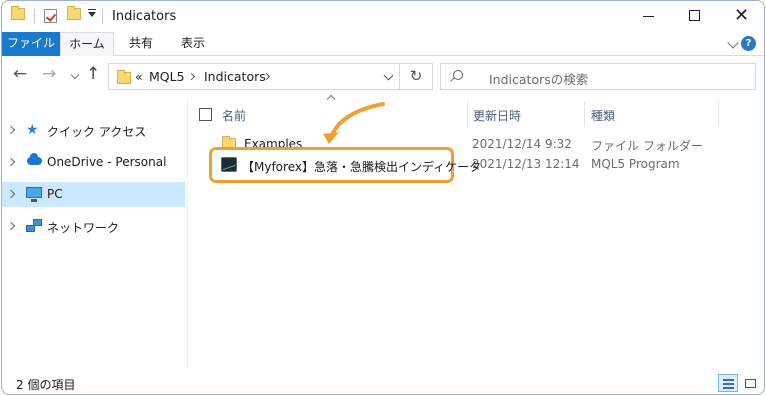 The width and height of the screenshot is (766, 396). What do you see at coordinates (92, 13) in the screenshot?
I see `customize-toolbar-icon` at bounding box center [92, 13].